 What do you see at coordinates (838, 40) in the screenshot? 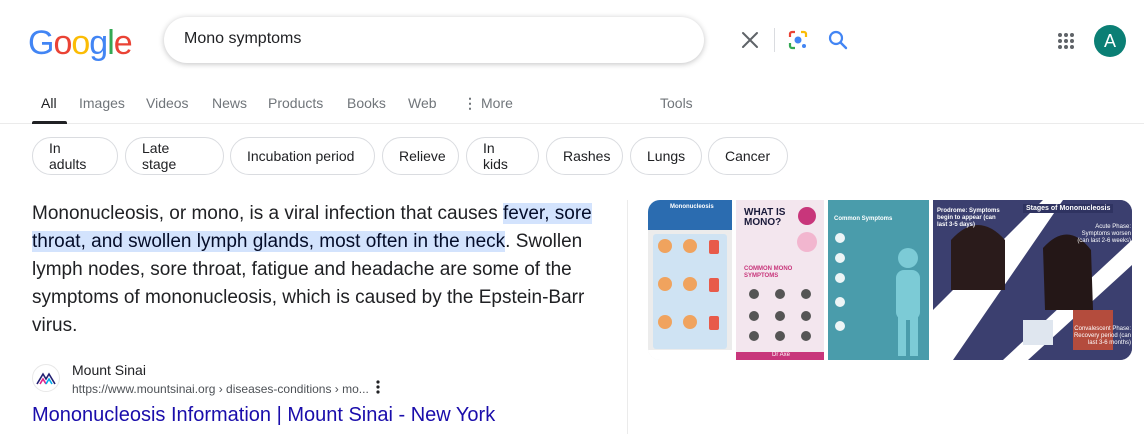
I see `search-icon` at bounding box center [838, 40].